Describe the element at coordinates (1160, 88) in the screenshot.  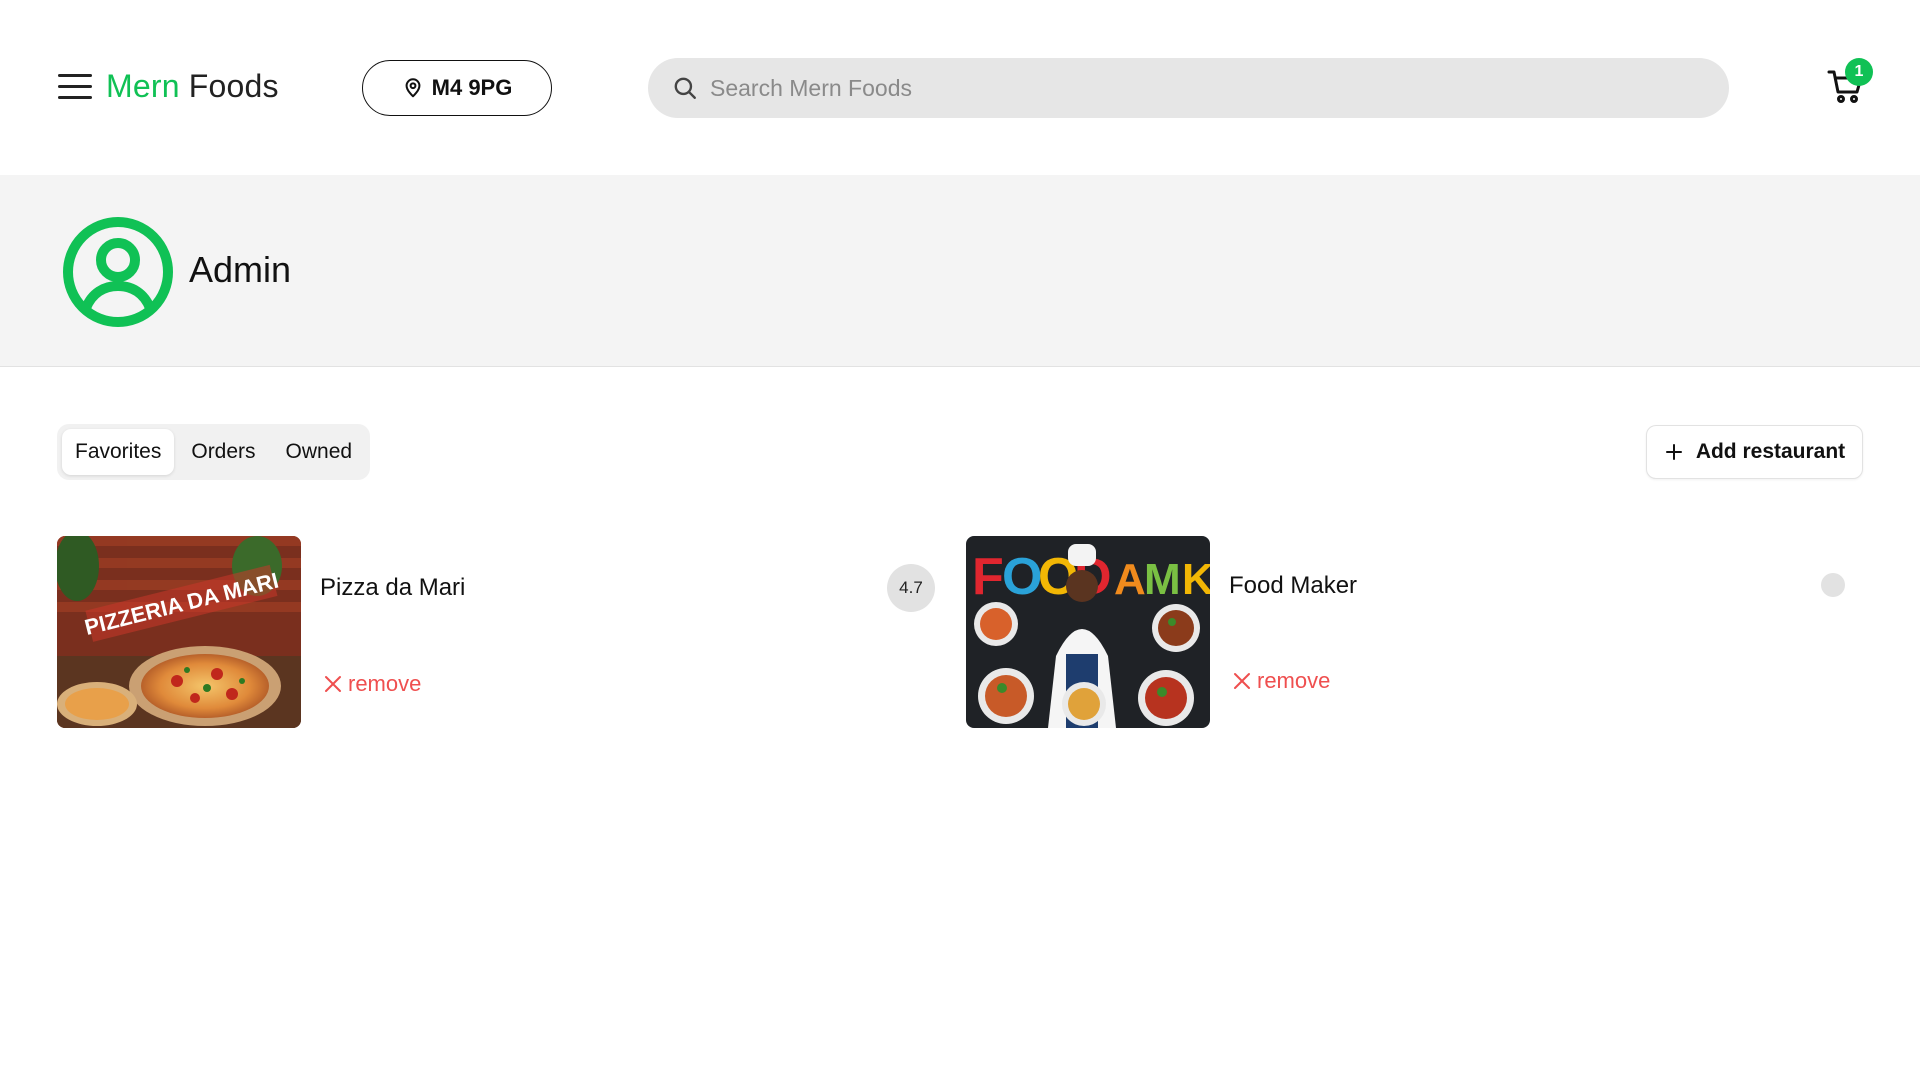
I see `search-input` at that location.